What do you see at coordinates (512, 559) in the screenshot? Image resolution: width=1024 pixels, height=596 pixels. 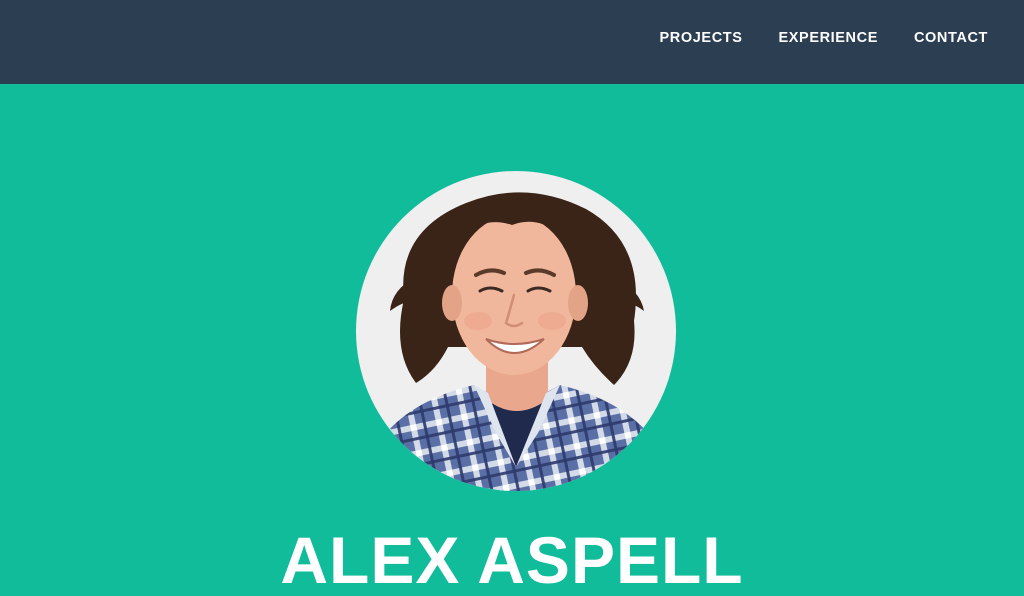 I see `hero-name: ALEX ASPELL` at bounding box center [512, 559].